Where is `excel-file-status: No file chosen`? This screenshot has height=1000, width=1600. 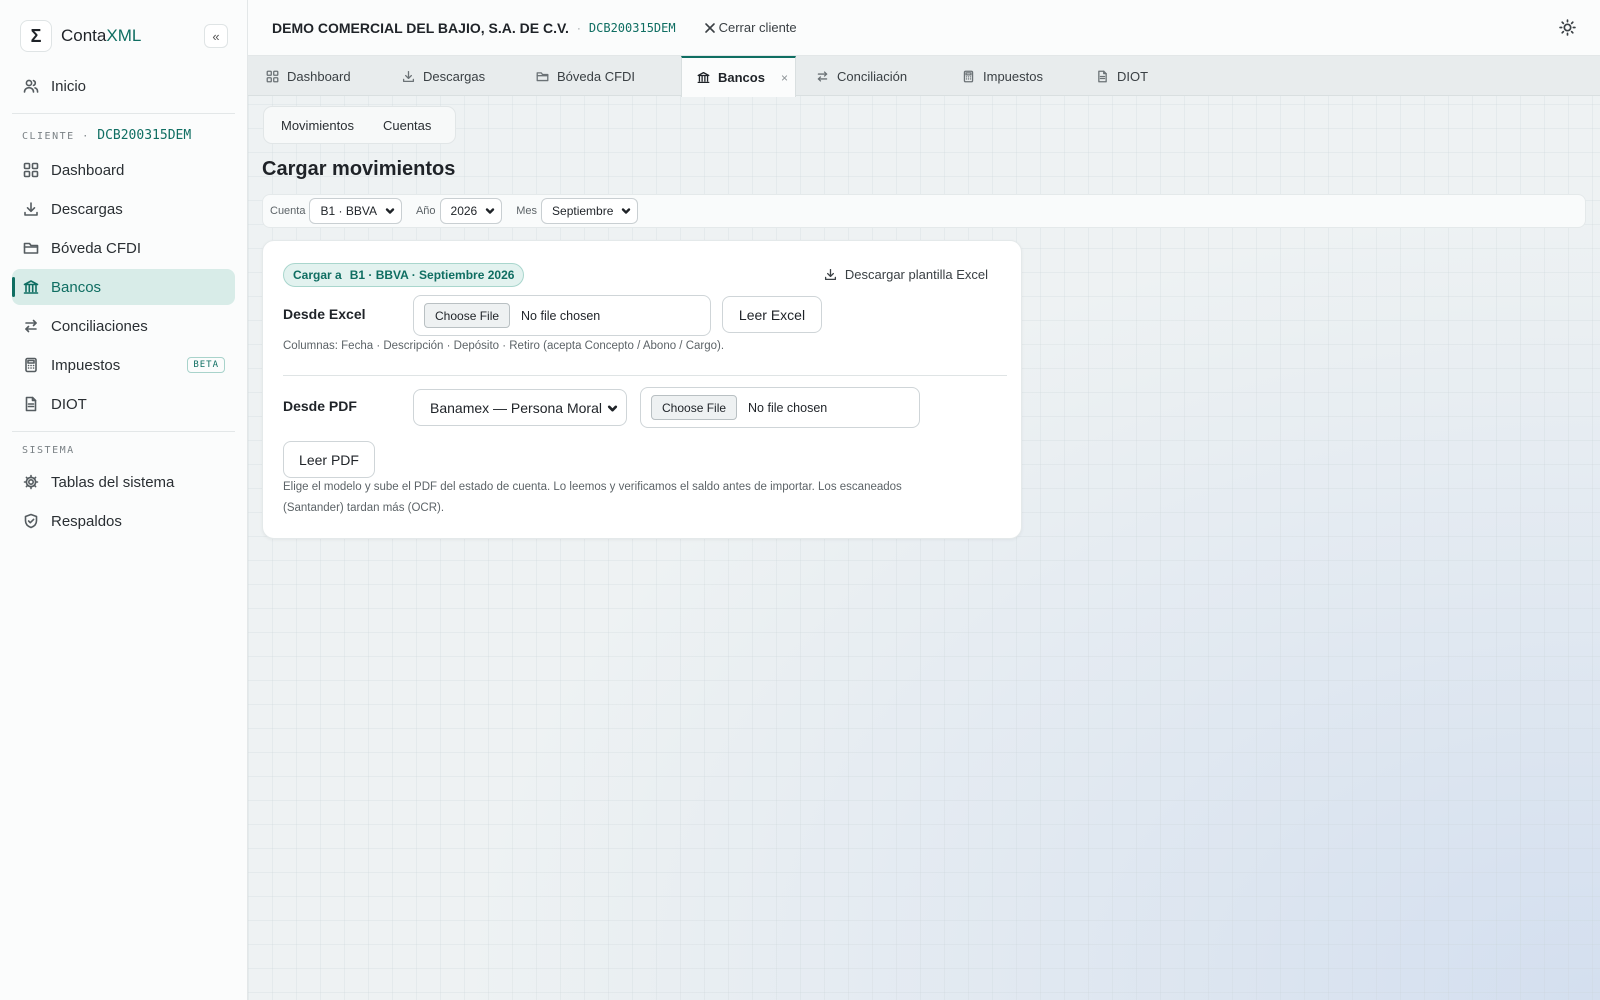 excel-file-status: No file chosen is located at coordinates (561, 315).